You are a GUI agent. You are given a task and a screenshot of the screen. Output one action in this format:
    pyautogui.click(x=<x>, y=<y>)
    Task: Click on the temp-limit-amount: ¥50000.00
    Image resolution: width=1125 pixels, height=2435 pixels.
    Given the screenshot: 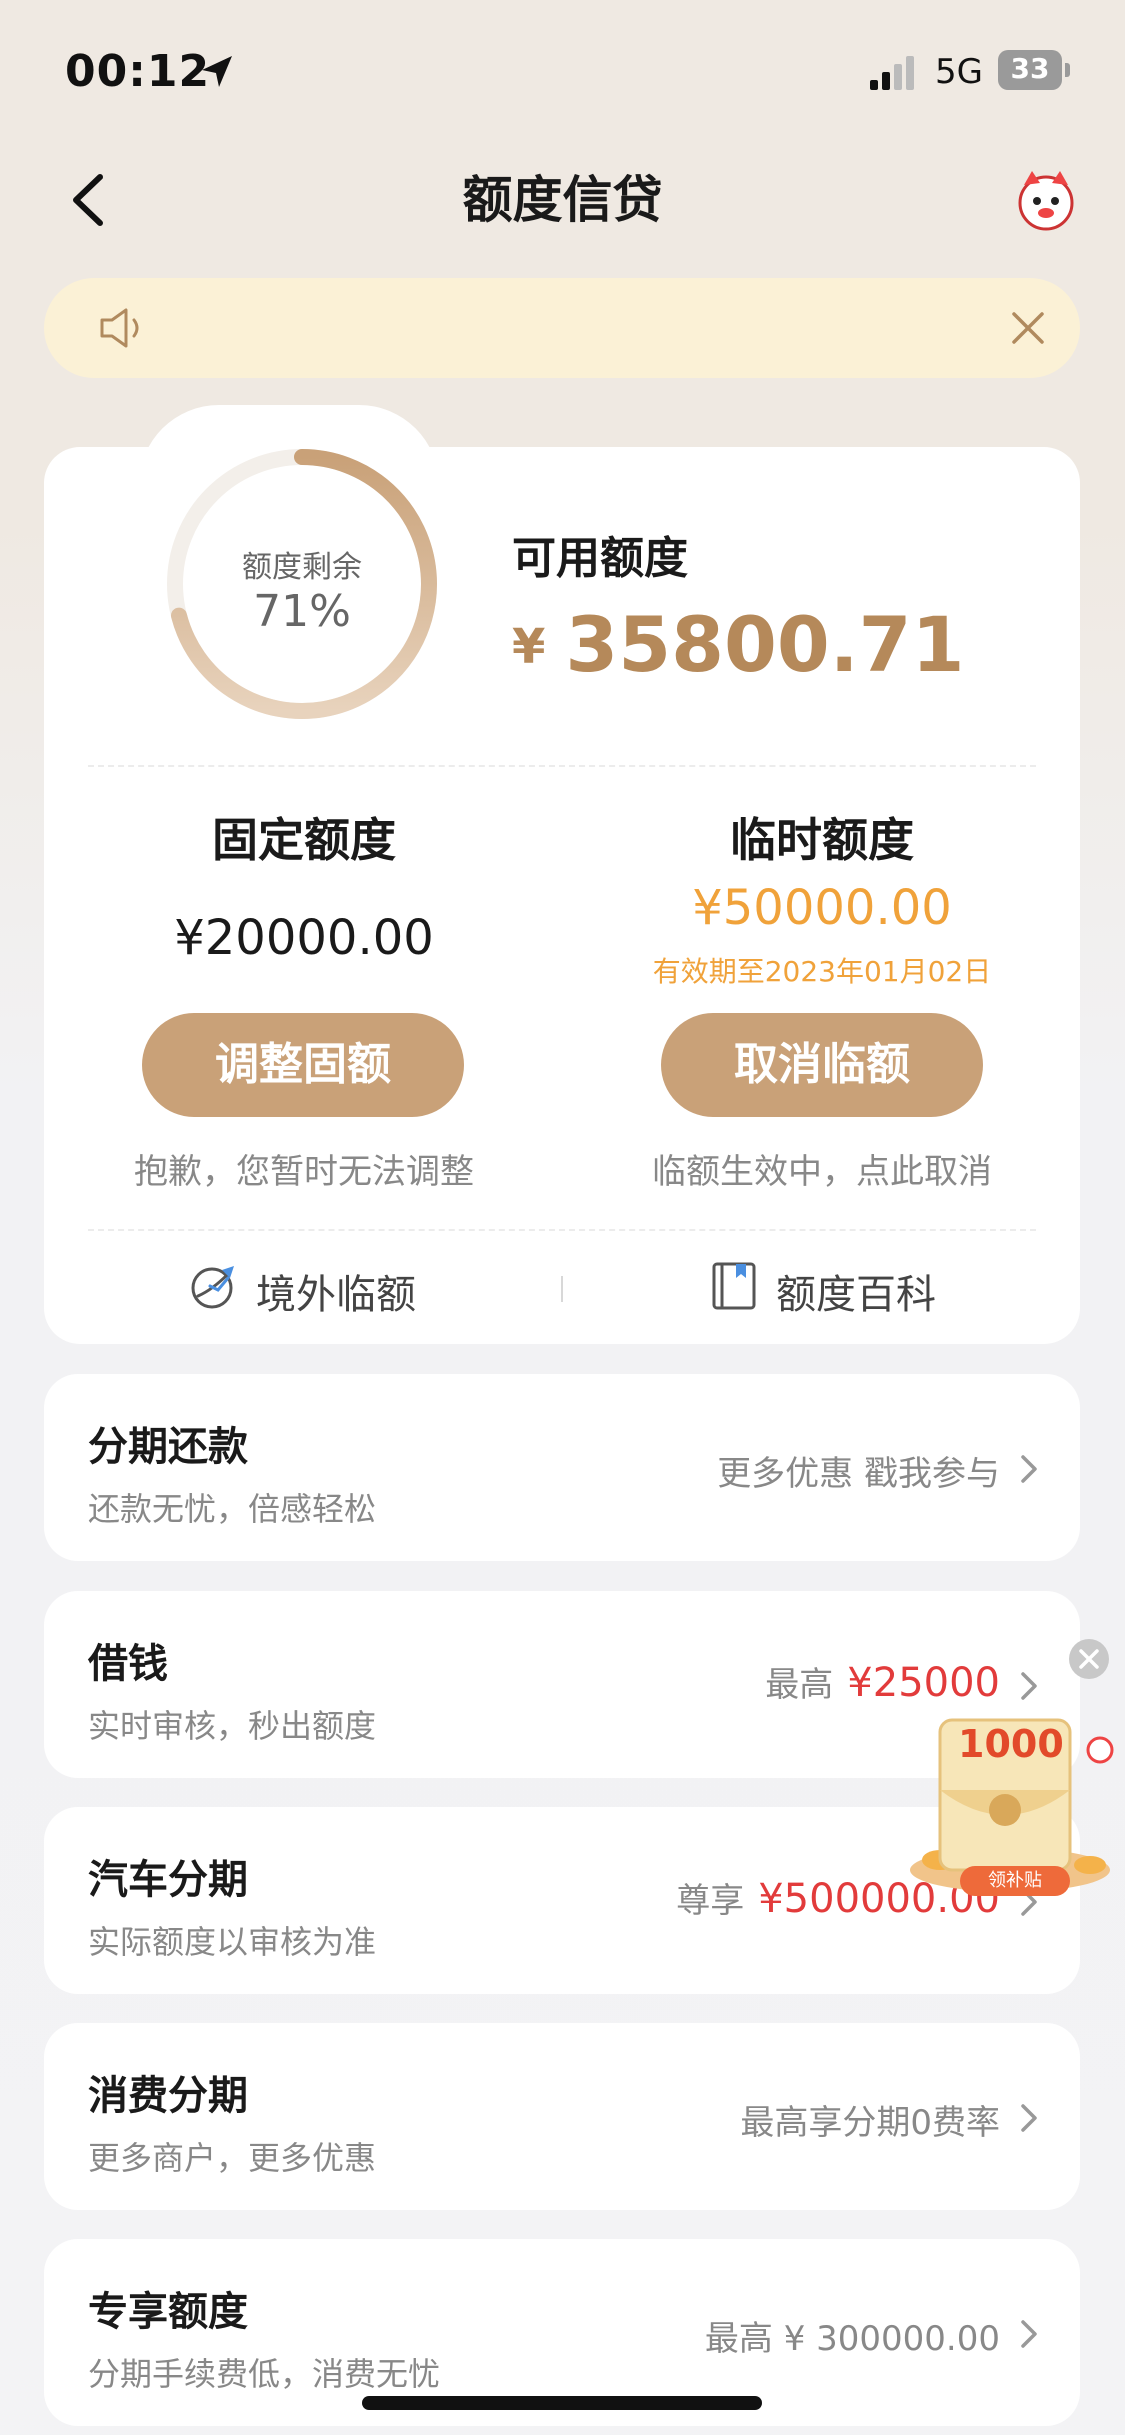 What is the action you would take?
    pyautogui.click(x=822, y=908)
    